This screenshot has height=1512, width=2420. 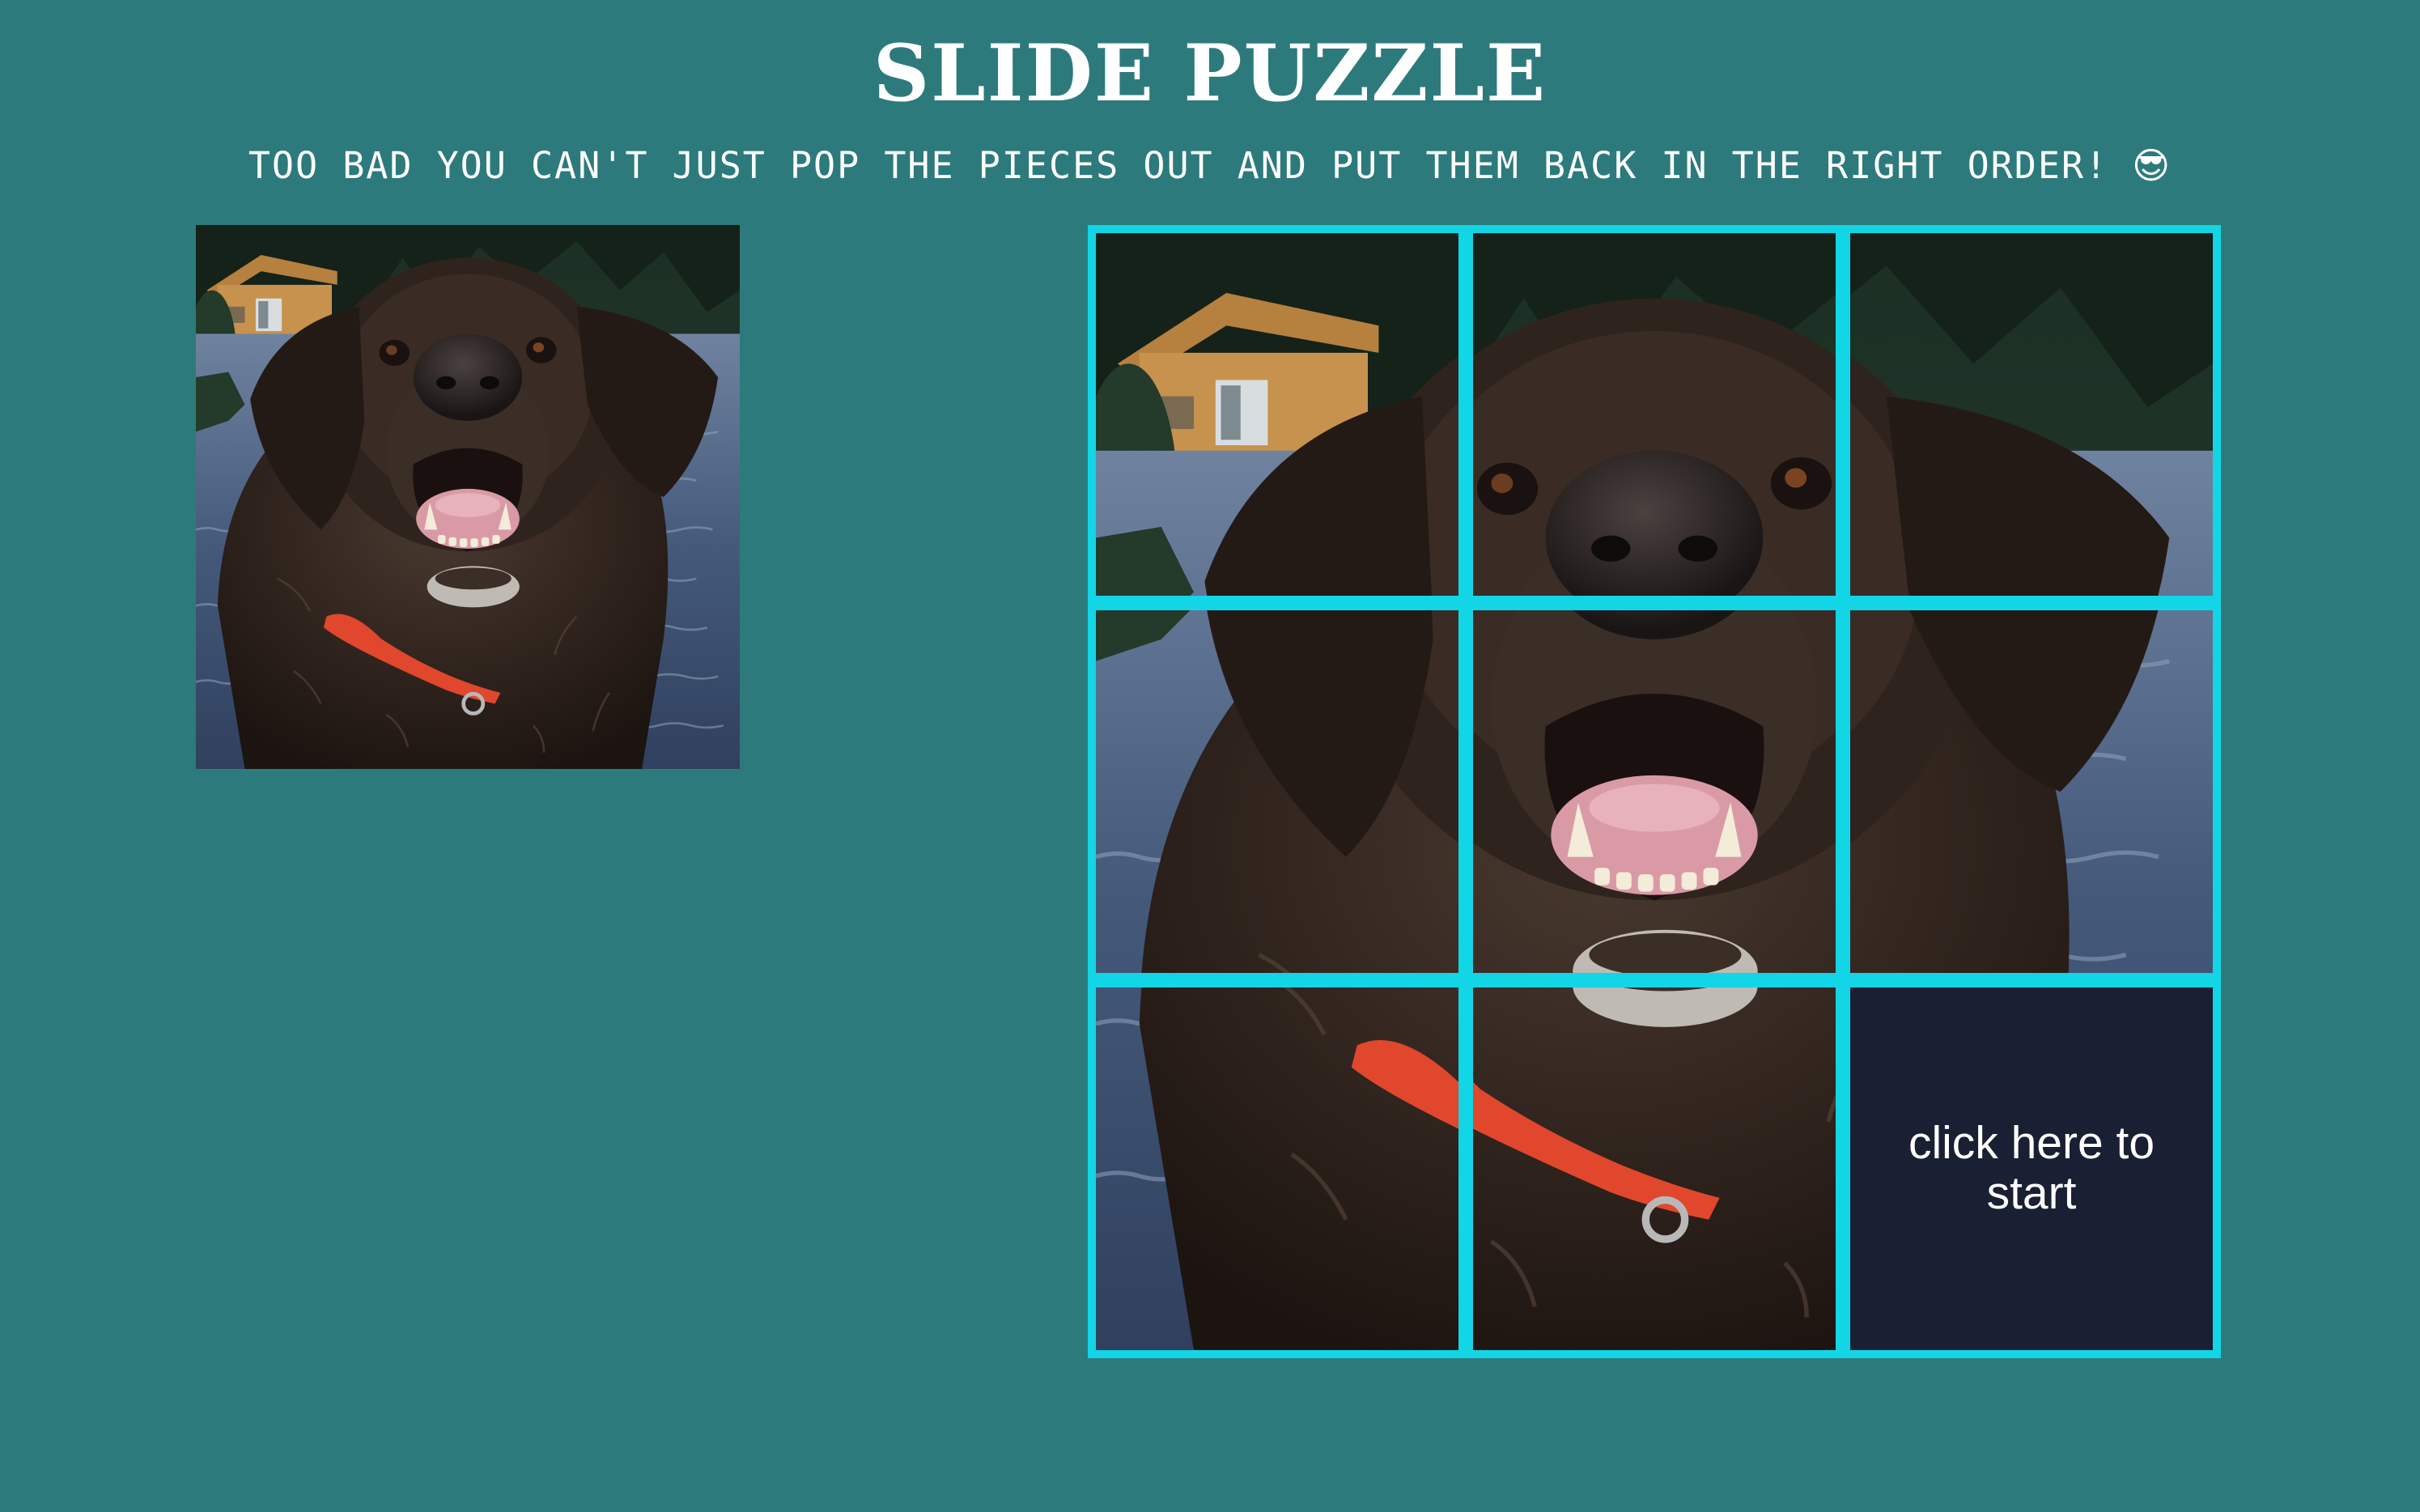 What do you see at coordinates (1210, 73) in the screenshot?
I see `page-title: SLIDE PUZZLE` at bounding box center [1210, 73].